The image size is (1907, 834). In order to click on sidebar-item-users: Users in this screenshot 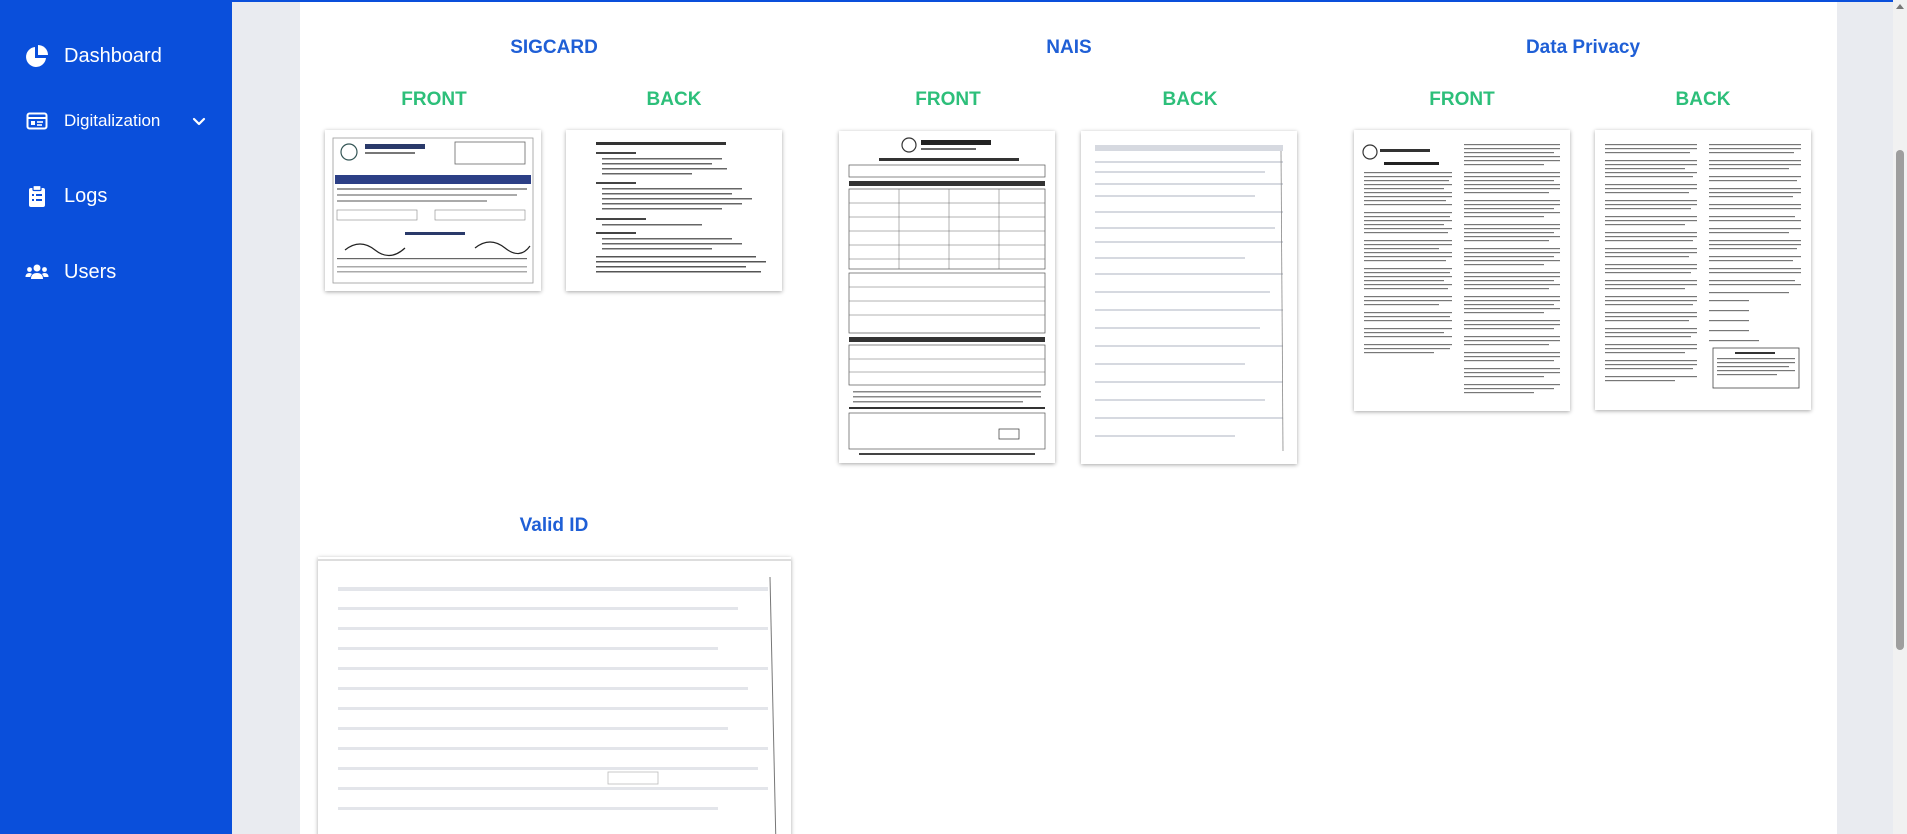, I will do `click(116, 272)`.